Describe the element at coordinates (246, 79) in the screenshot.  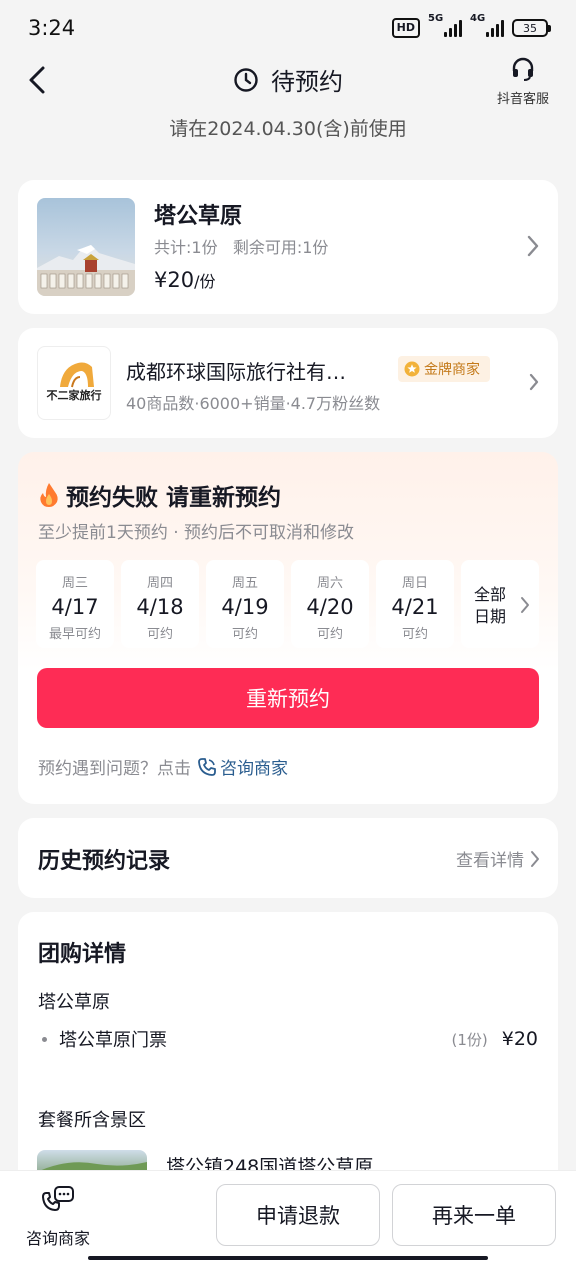
I see `clock-icon` at that location.